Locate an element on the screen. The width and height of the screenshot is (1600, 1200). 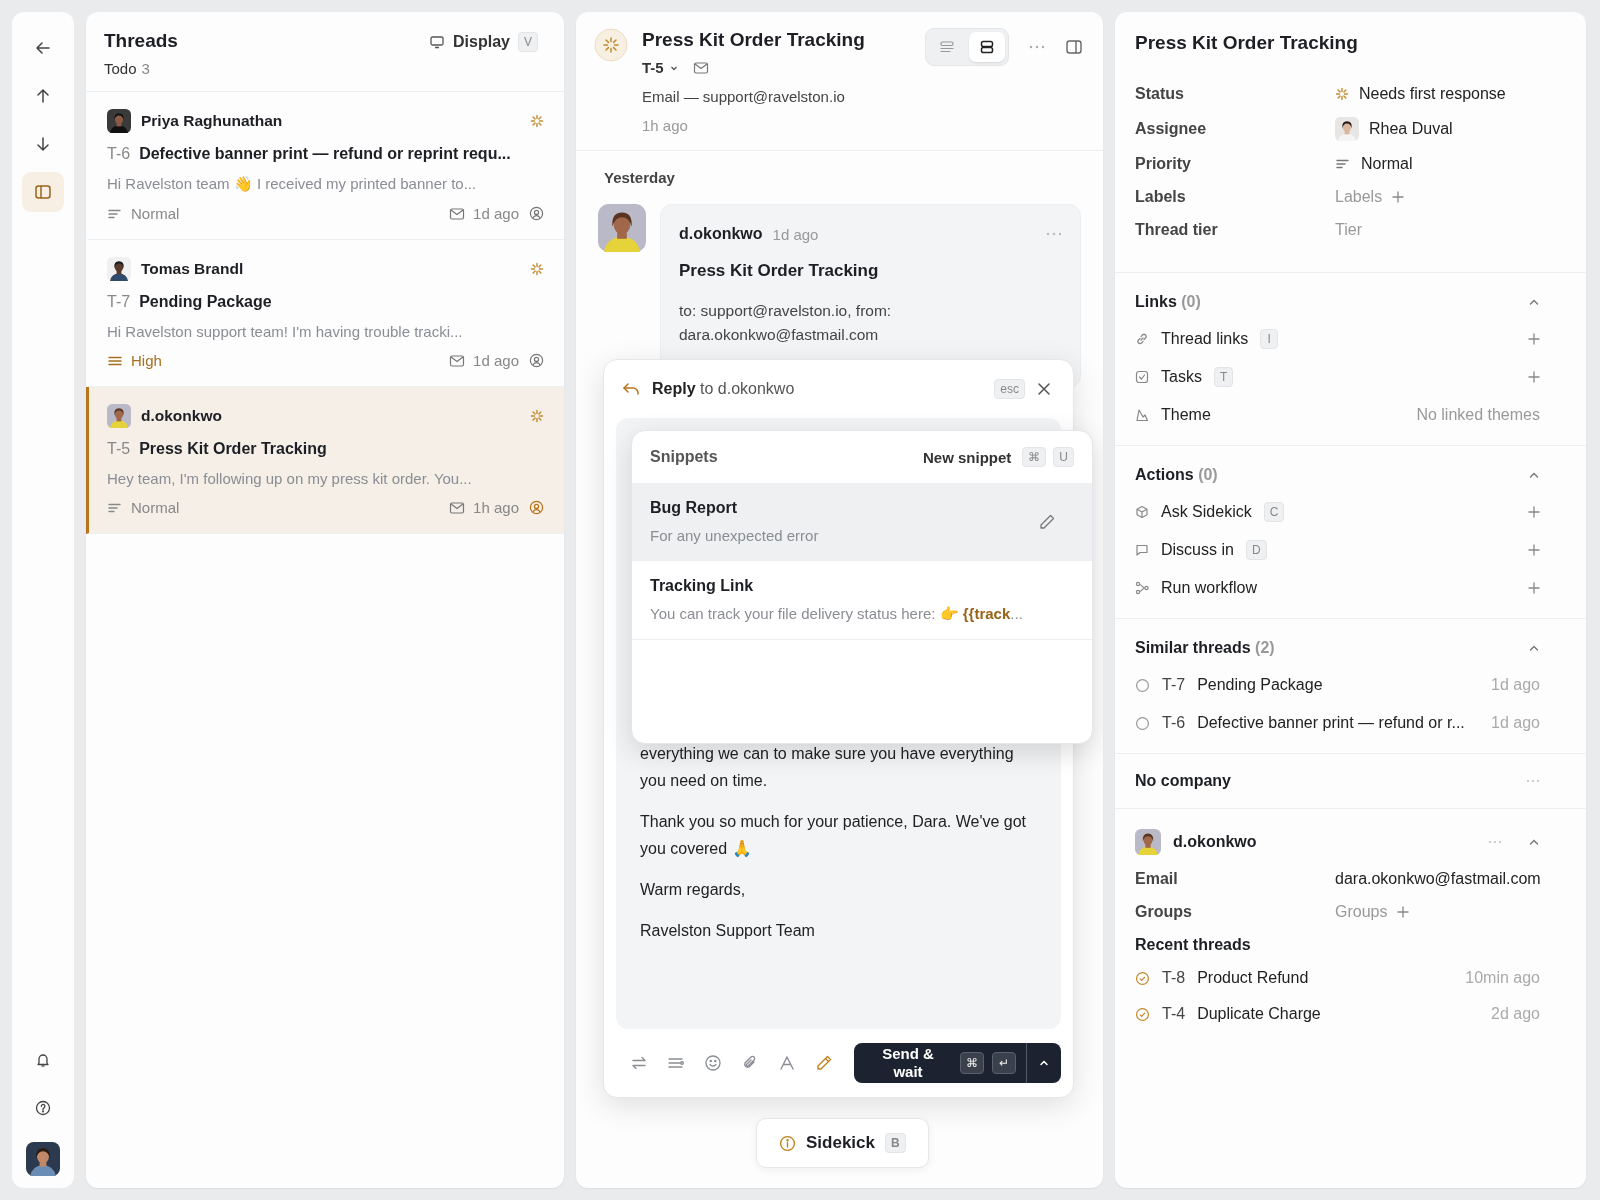
shortcut-key: I is located at coordinates (1269, 339).